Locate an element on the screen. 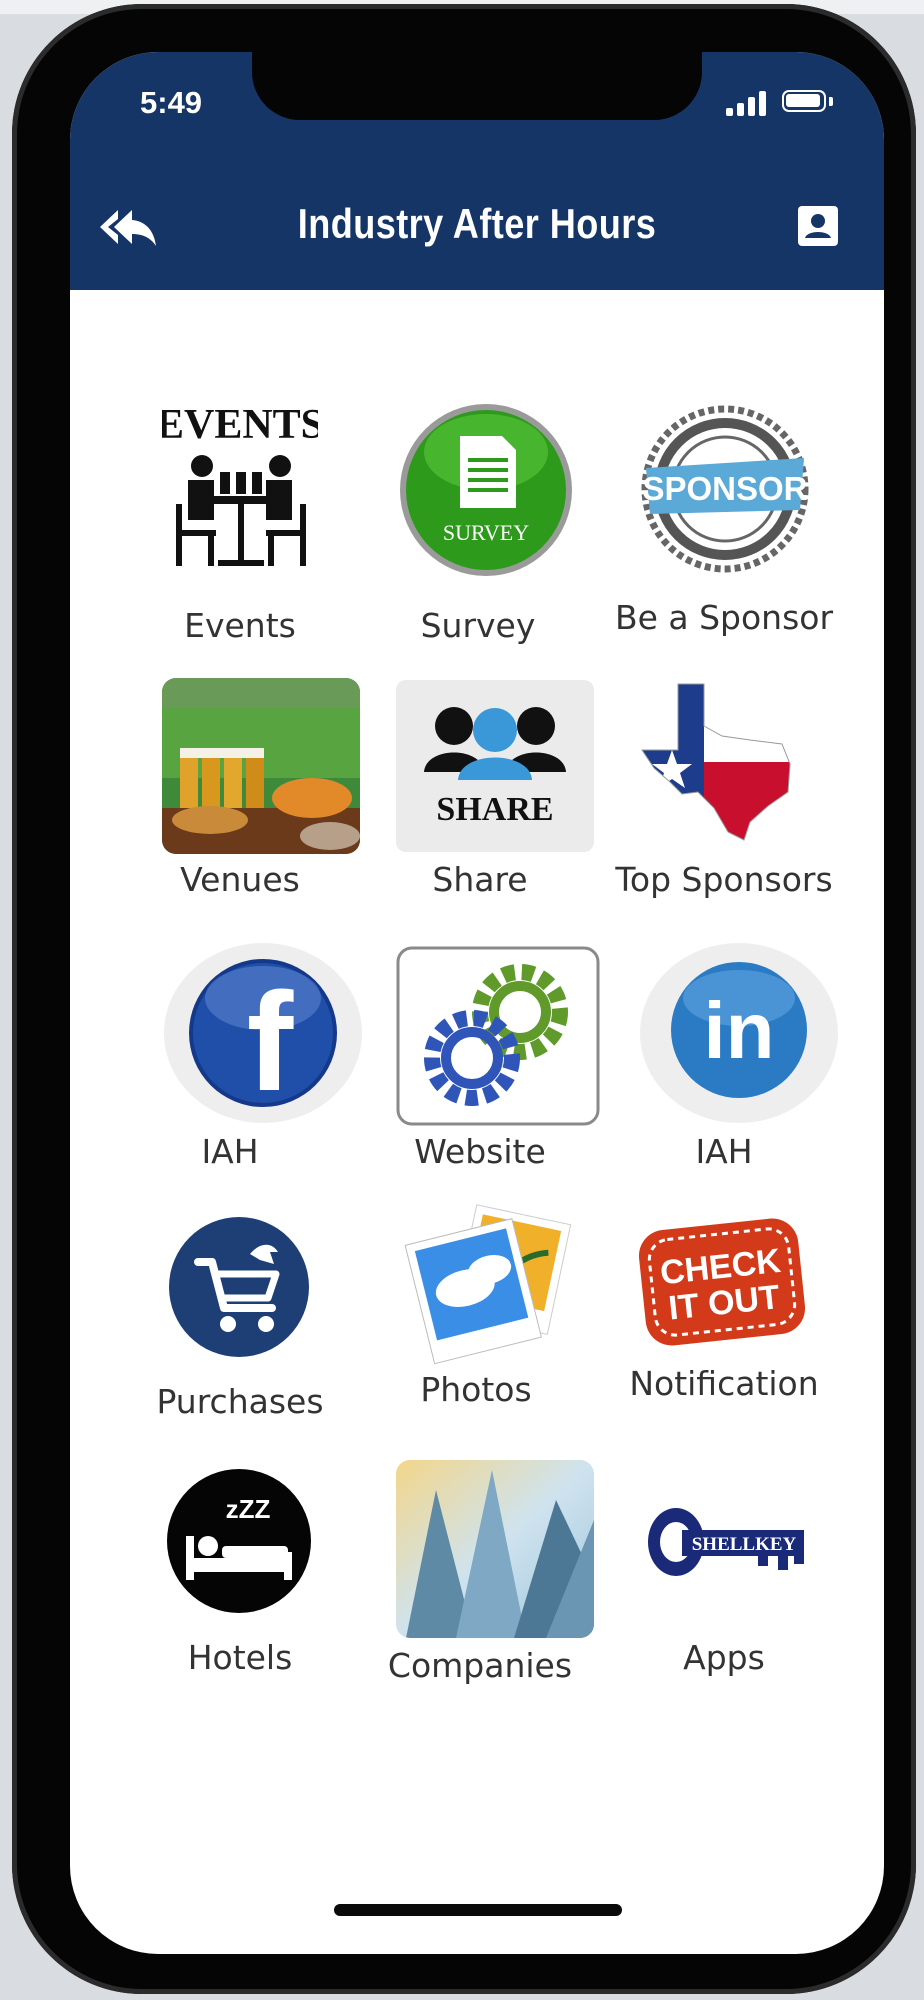 Image resolution: width=924 pixels, height=2000 pixels. sponsor-stamp-icon: SPONSOR is located at coordinates (725, 489).